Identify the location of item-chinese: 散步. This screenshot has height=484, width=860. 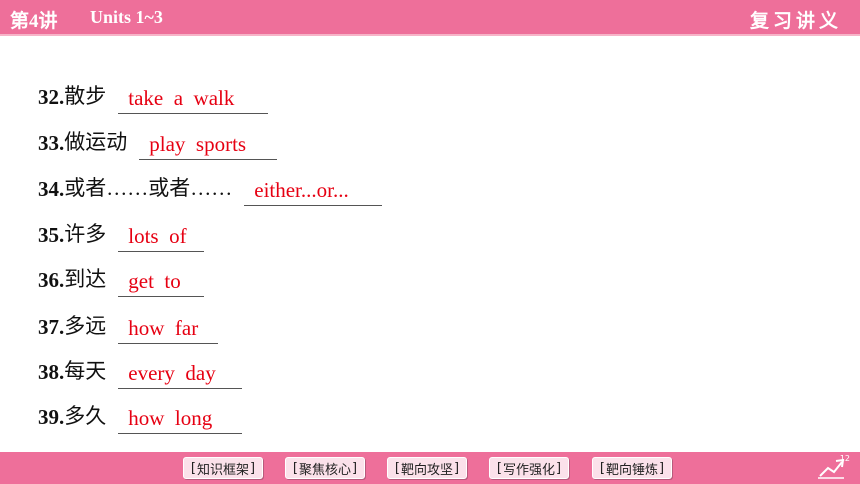
(85, 96).